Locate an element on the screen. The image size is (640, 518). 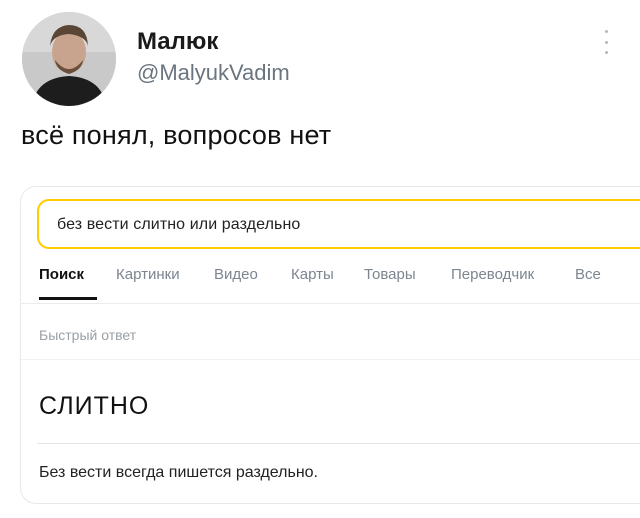
display-name: Малюк is located at coordinates (177, 42).